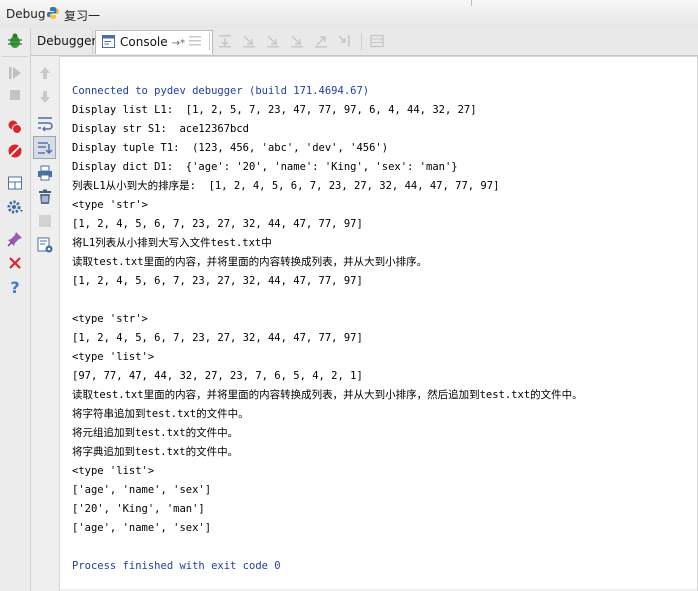 This screenshot has width=698, height=591. What do you see at coordinates (15, 127) in the screenshot?
I see `breakpoints-icon` at bounding box center [15, 127].